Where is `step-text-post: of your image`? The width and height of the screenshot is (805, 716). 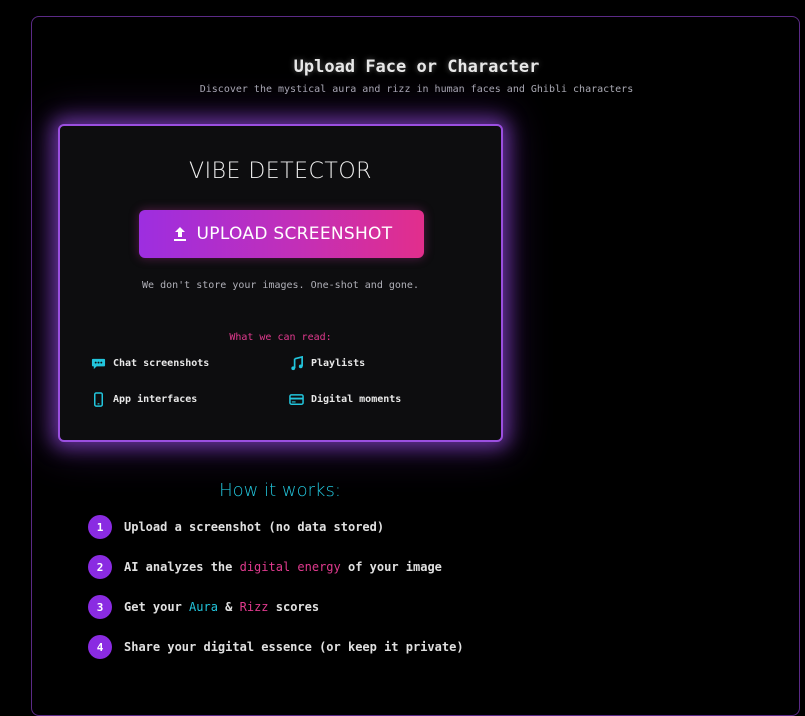 step-text-post: of your image is located at coordinates (391, 567).